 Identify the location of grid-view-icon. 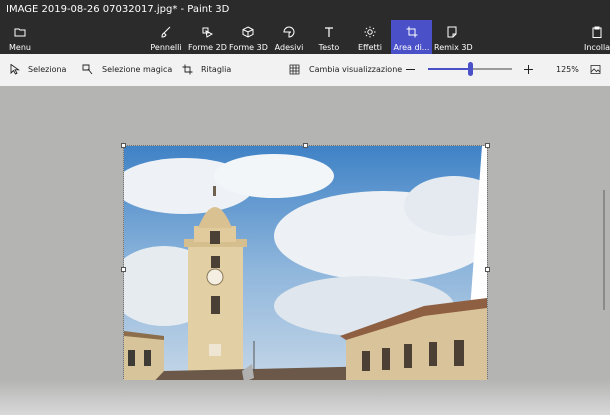
(294, 69).